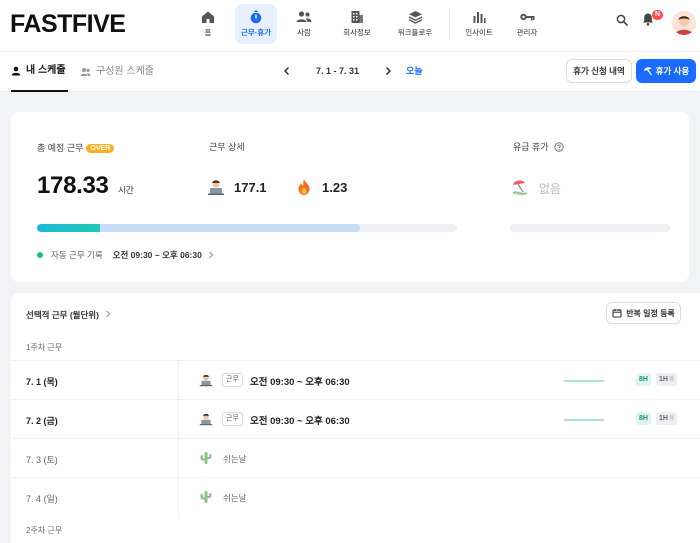  What do you see at coordinates (227, 147) in the screenshot?
I see `work-detail-label: 근무 상세` at bounding box center [227, 147].